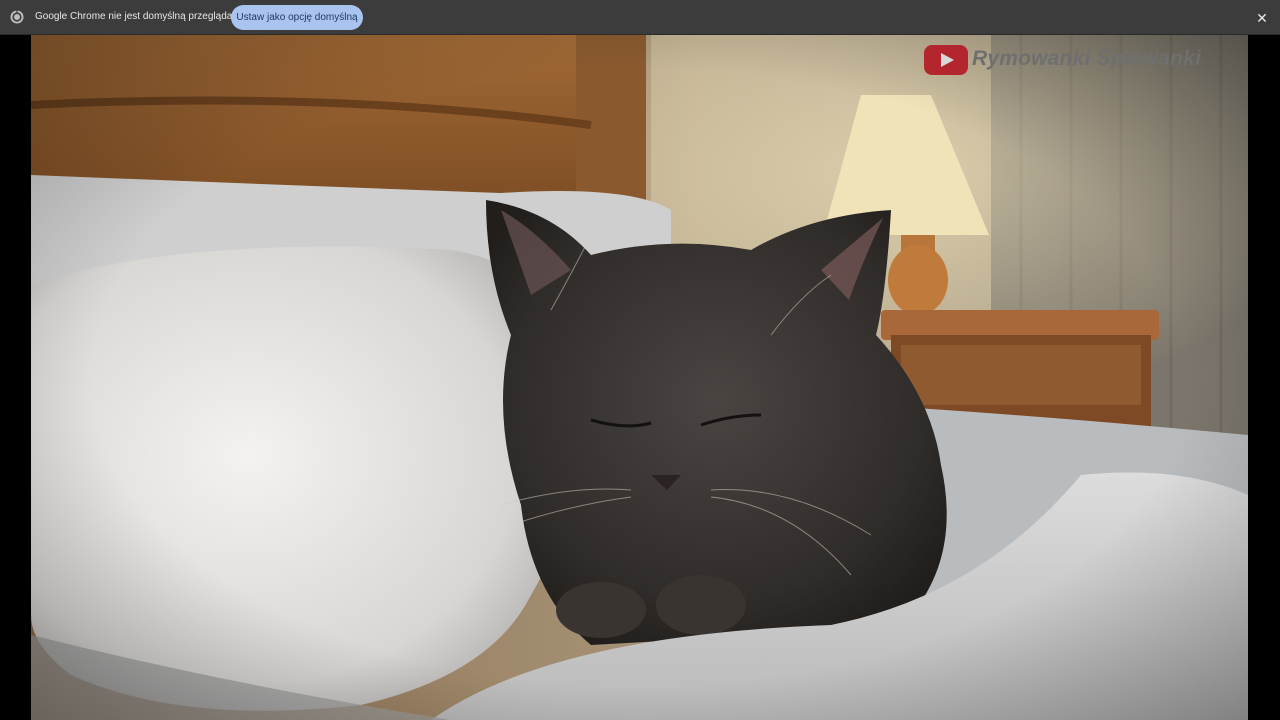  Describe the element at coordinates (946, 60) in the screenshot. I see `youtube-play-icon` at that location.